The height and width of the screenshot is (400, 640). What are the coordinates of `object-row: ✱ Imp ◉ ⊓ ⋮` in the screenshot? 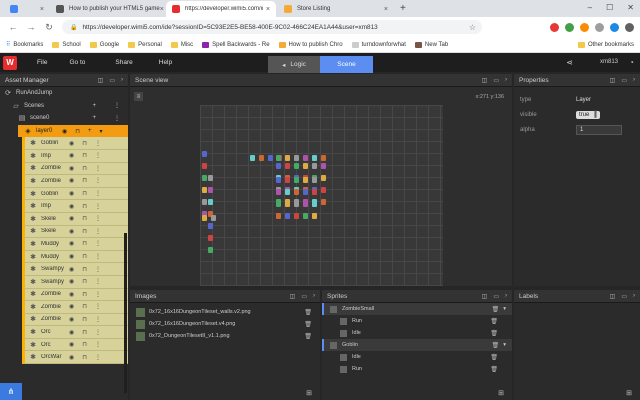 It's located at (75, 206).